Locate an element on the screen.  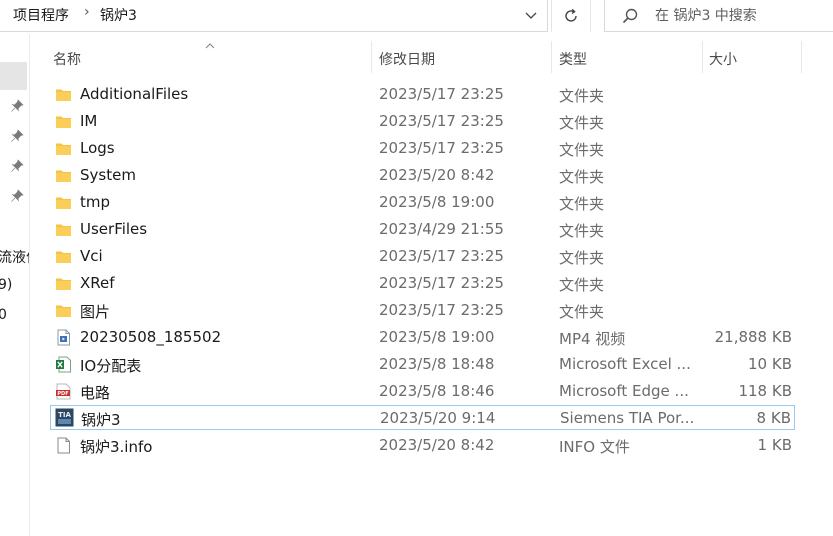
column-headers: 名称 修改日期 类型 大小 is located at coordinates (431, 57).